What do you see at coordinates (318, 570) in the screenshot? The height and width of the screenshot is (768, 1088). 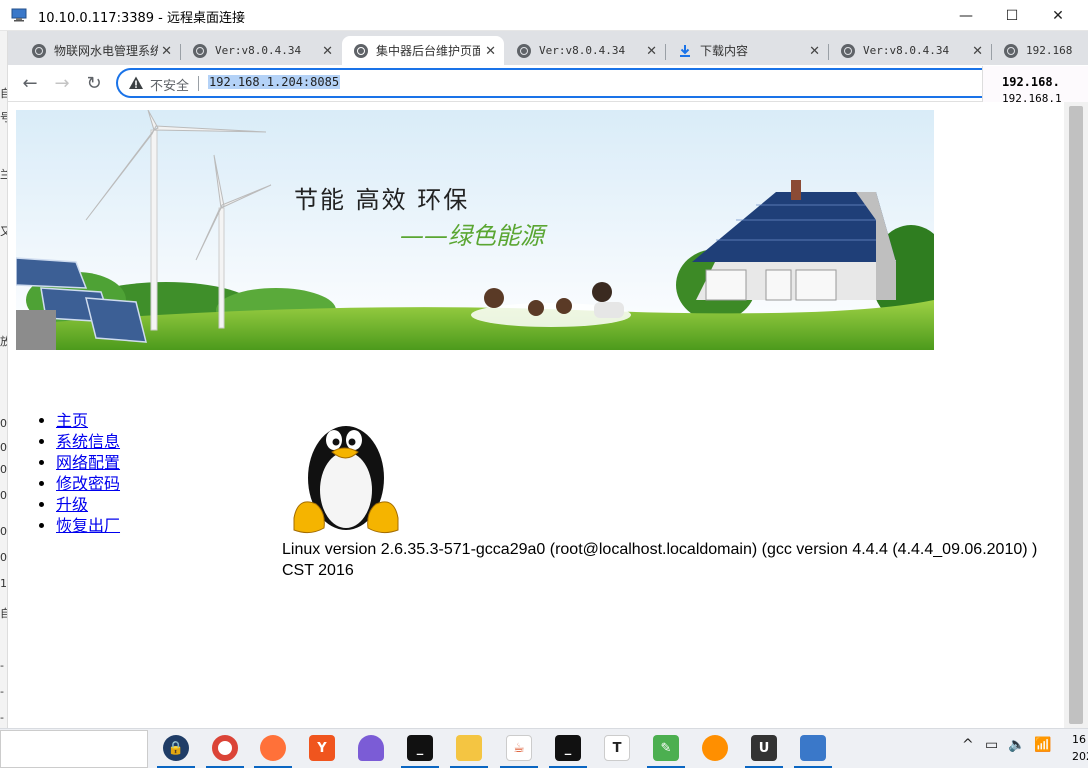 I see `kernel-build-date: CST 2016` at bounding box center [318, 570].